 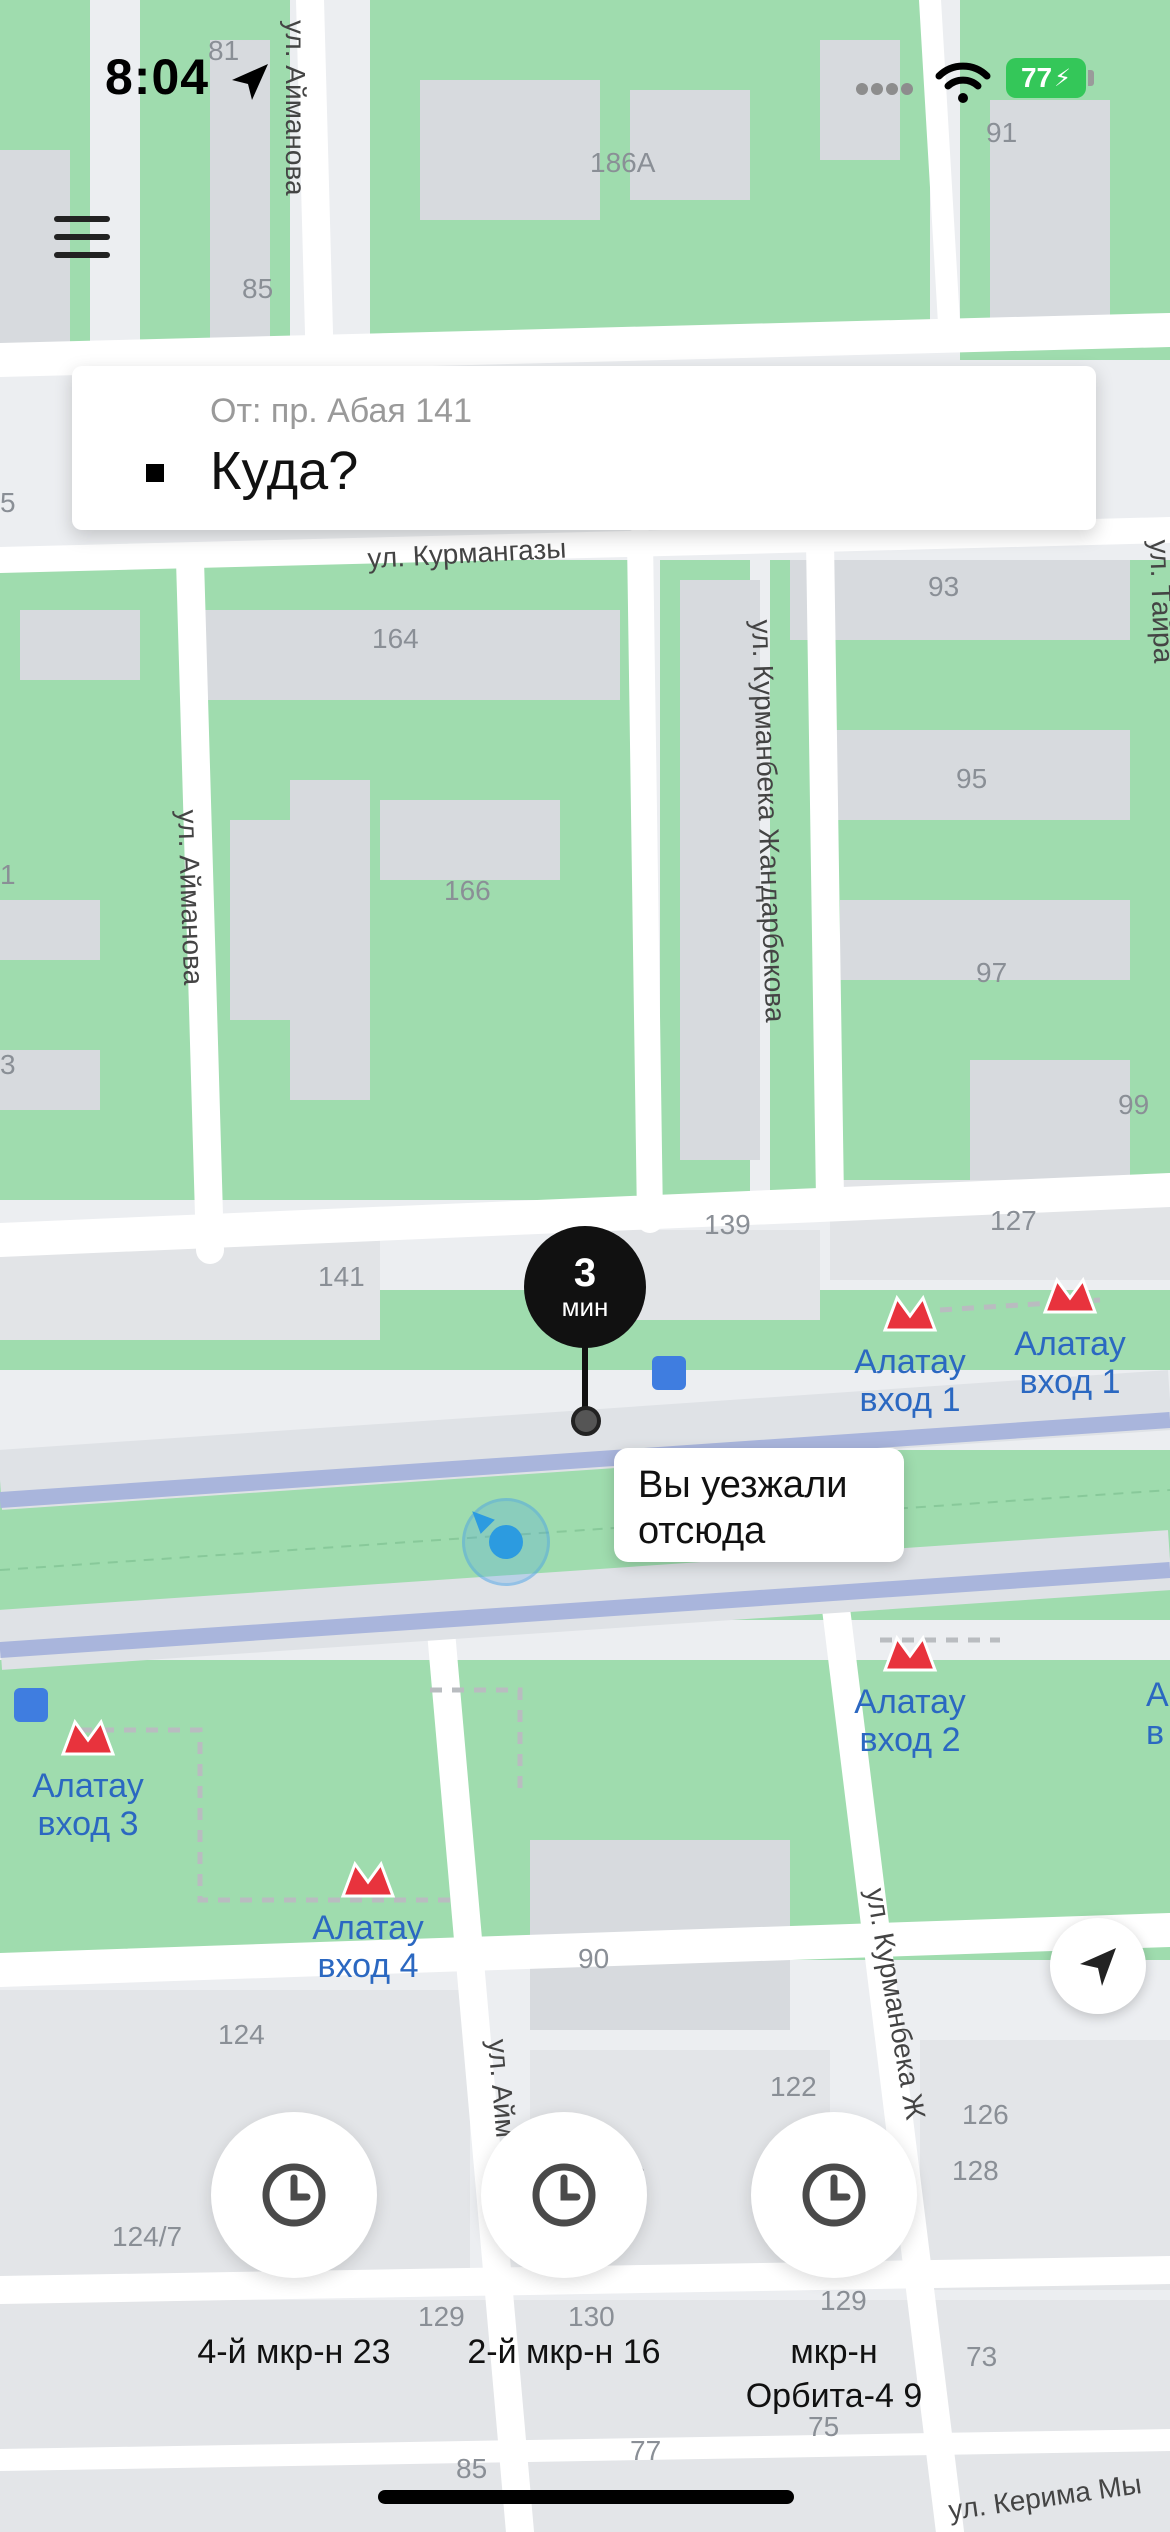 I want to click on cellular-signal-icon, so click(x=884, y=89).